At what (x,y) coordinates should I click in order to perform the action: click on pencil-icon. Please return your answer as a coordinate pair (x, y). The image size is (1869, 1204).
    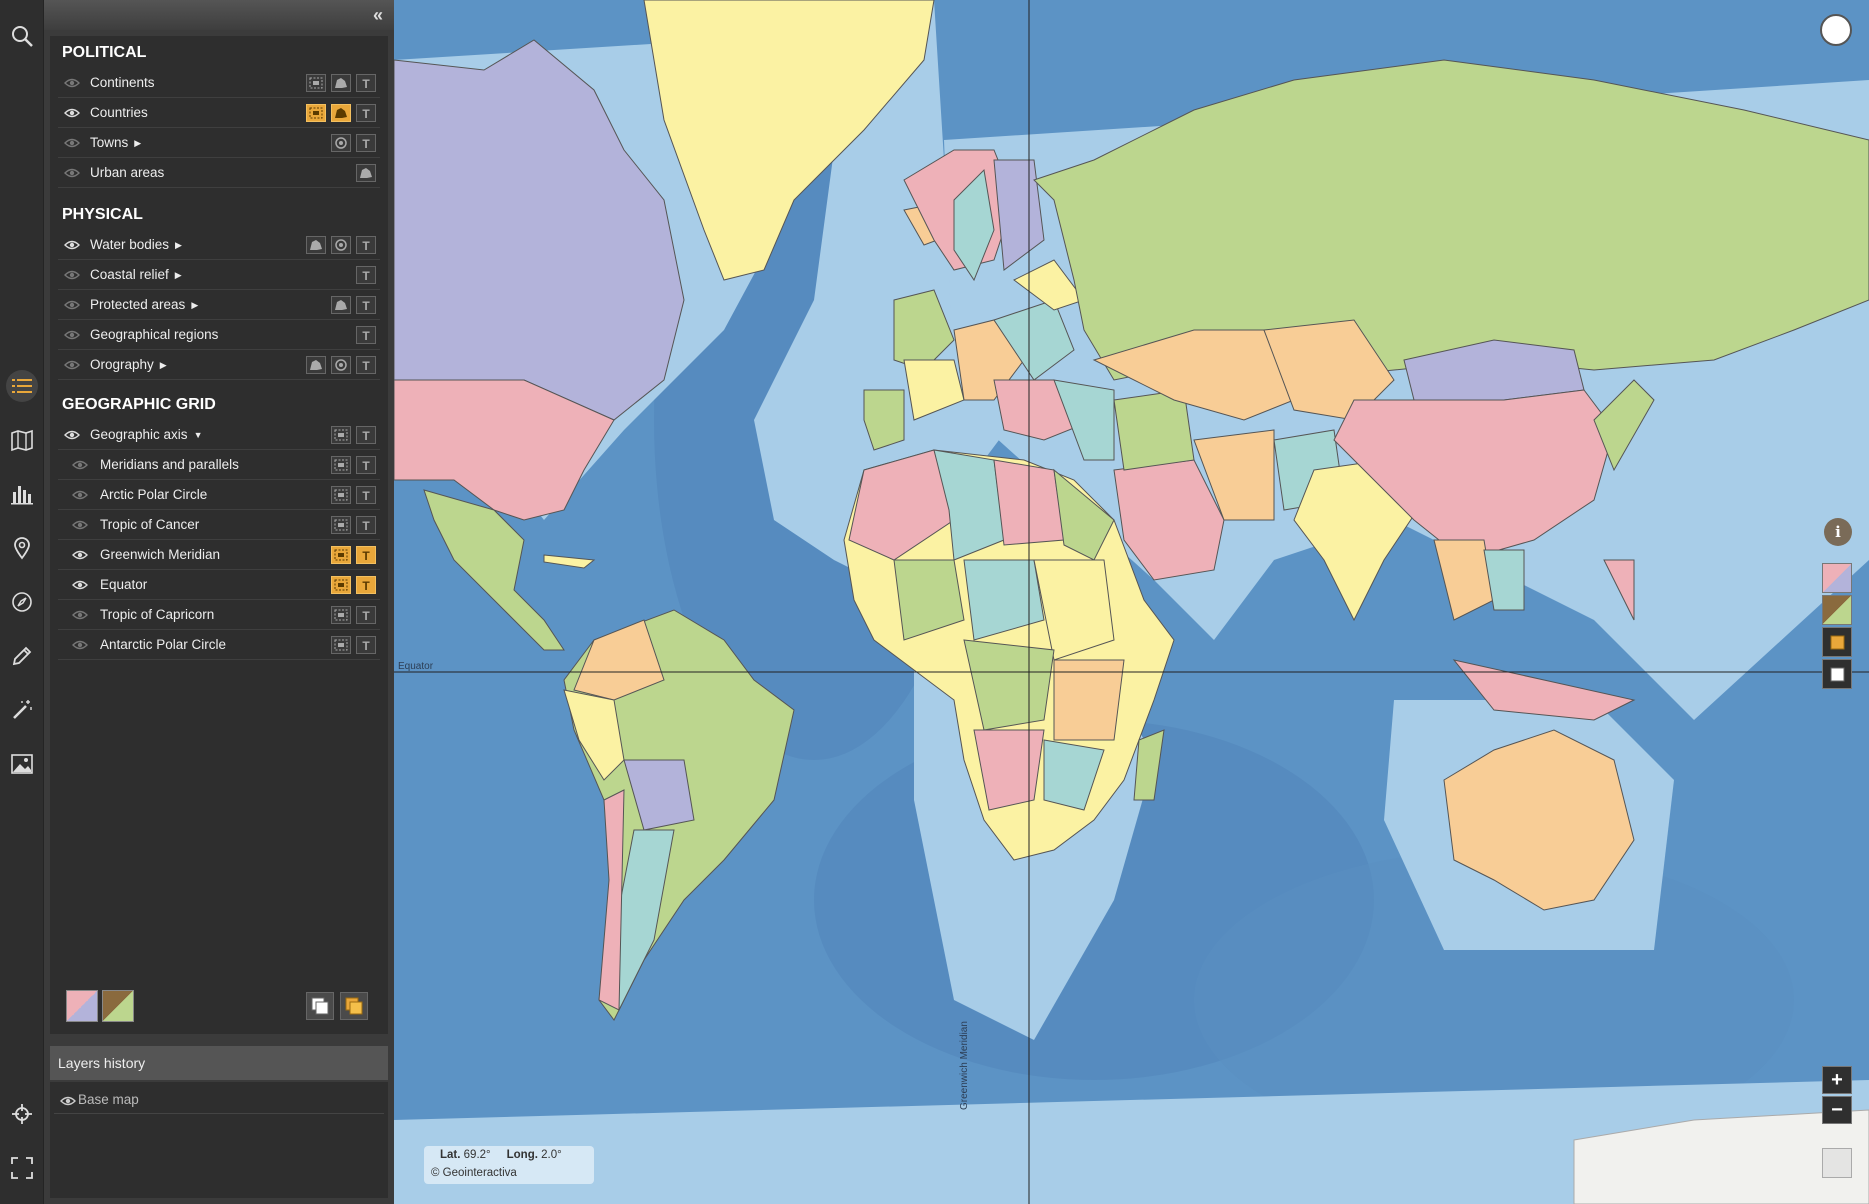
    Looking at the image, I should click on (22, 656).